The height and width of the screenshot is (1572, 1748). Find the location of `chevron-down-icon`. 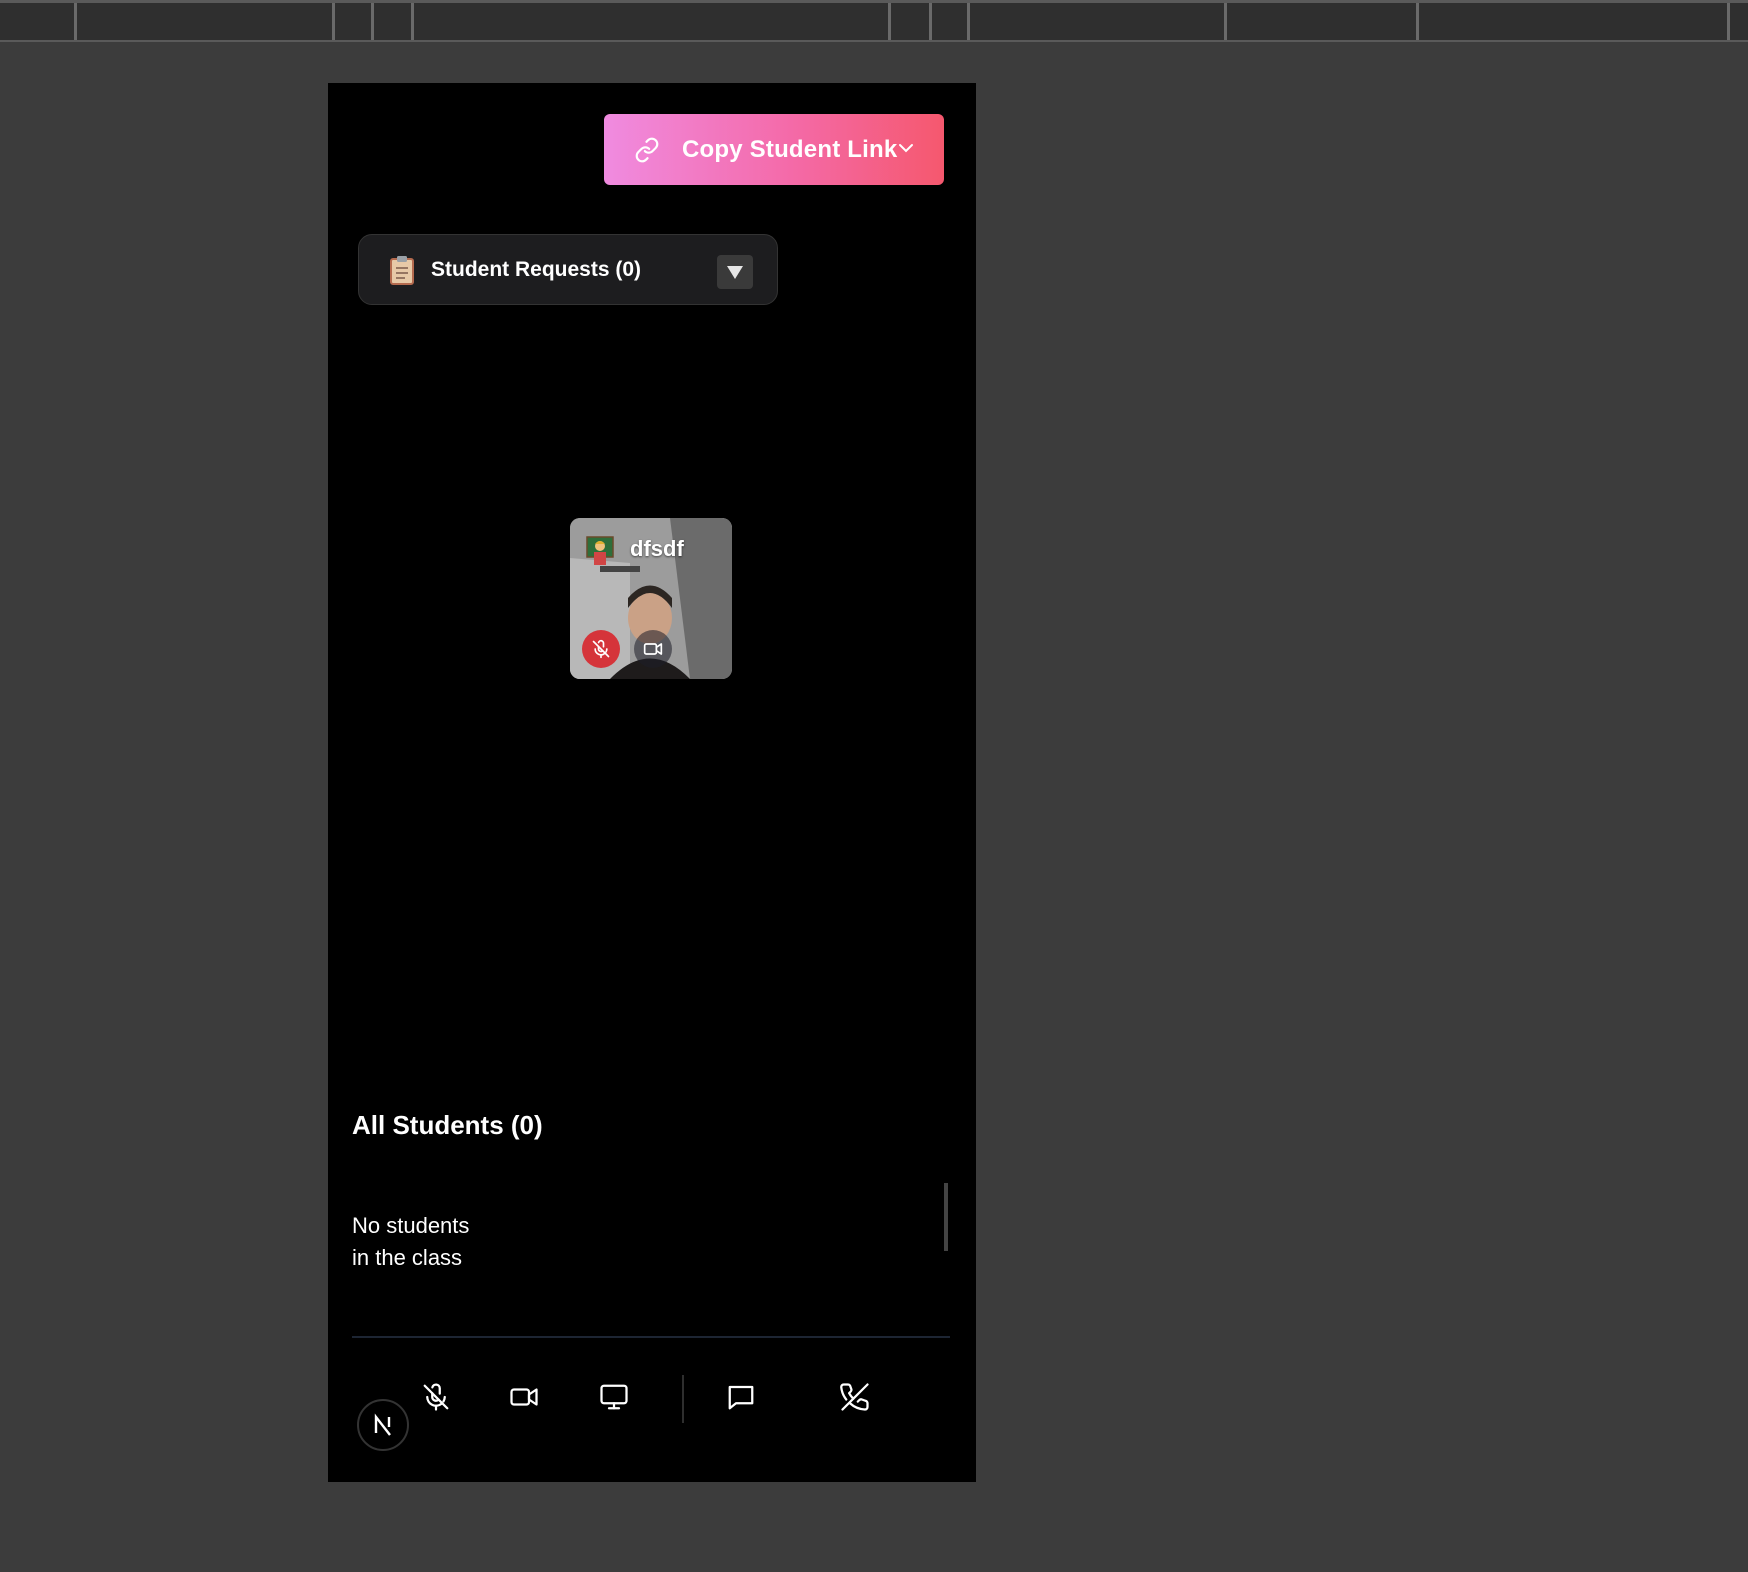

chevron-down-icon is located at coordinates (906, 148).